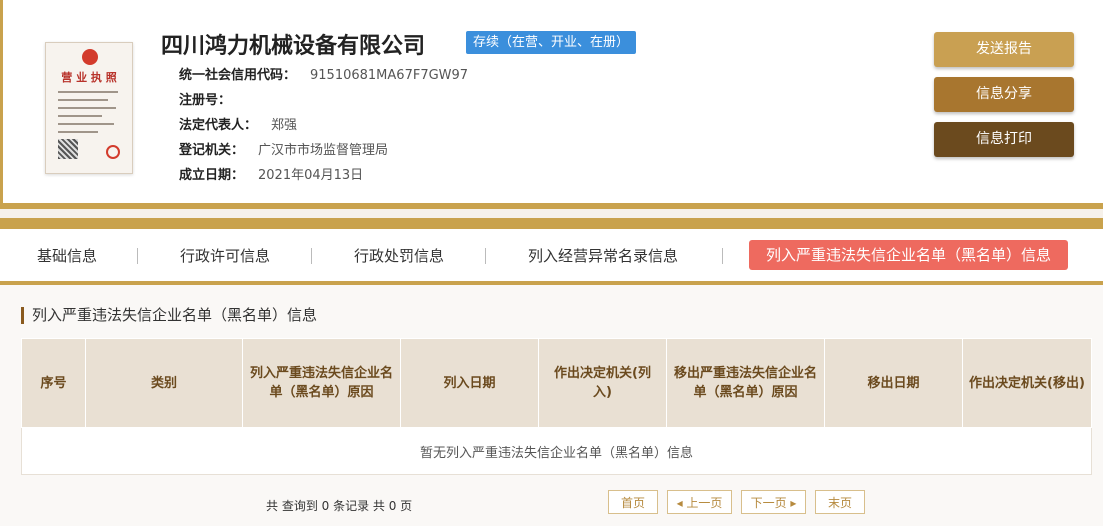 The width and height of the screenshot is (1103, 526). Describe the element at coordinates (1004, 139) in the screenshot. I see `print-info-button: 信息打印` at that location.